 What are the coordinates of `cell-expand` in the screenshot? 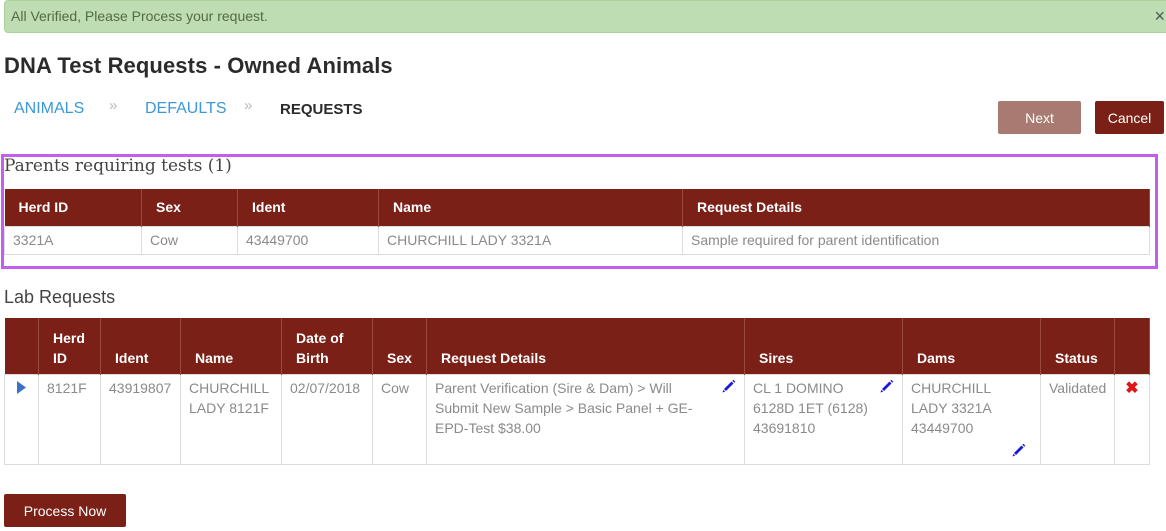 It's located at (21, 419).